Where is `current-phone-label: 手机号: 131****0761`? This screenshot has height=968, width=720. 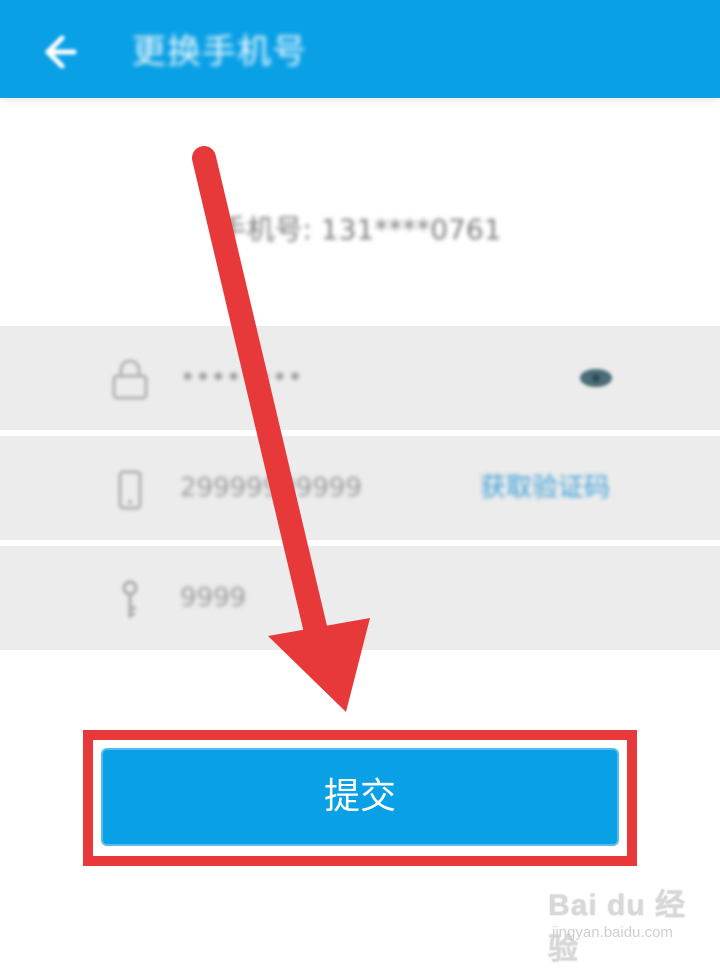
current-phone-label: 手机号: 131****0761 is located at coordinates (360, 229).